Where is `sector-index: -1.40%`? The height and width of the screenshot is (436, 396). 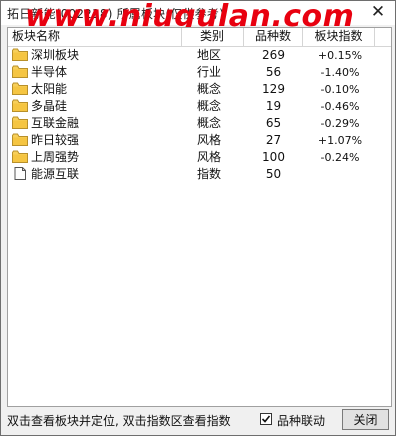 sector-index: -1.40% is located at coordinates (340, 72).